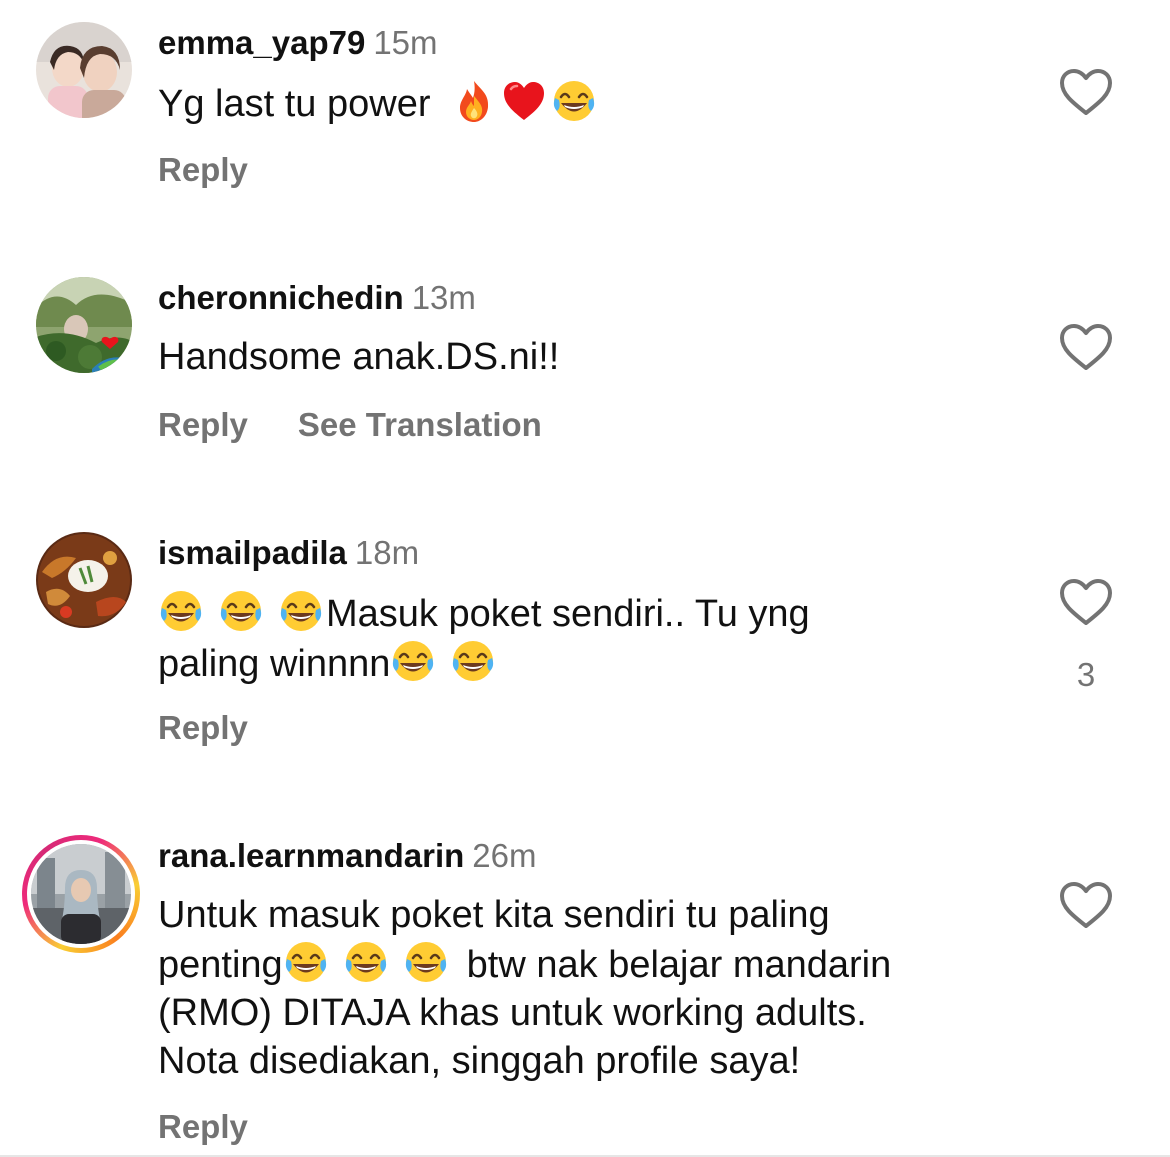 The image size is (1170, 1157). I want to click on comment-header: ismailpadila 18m, so click(288, 553).